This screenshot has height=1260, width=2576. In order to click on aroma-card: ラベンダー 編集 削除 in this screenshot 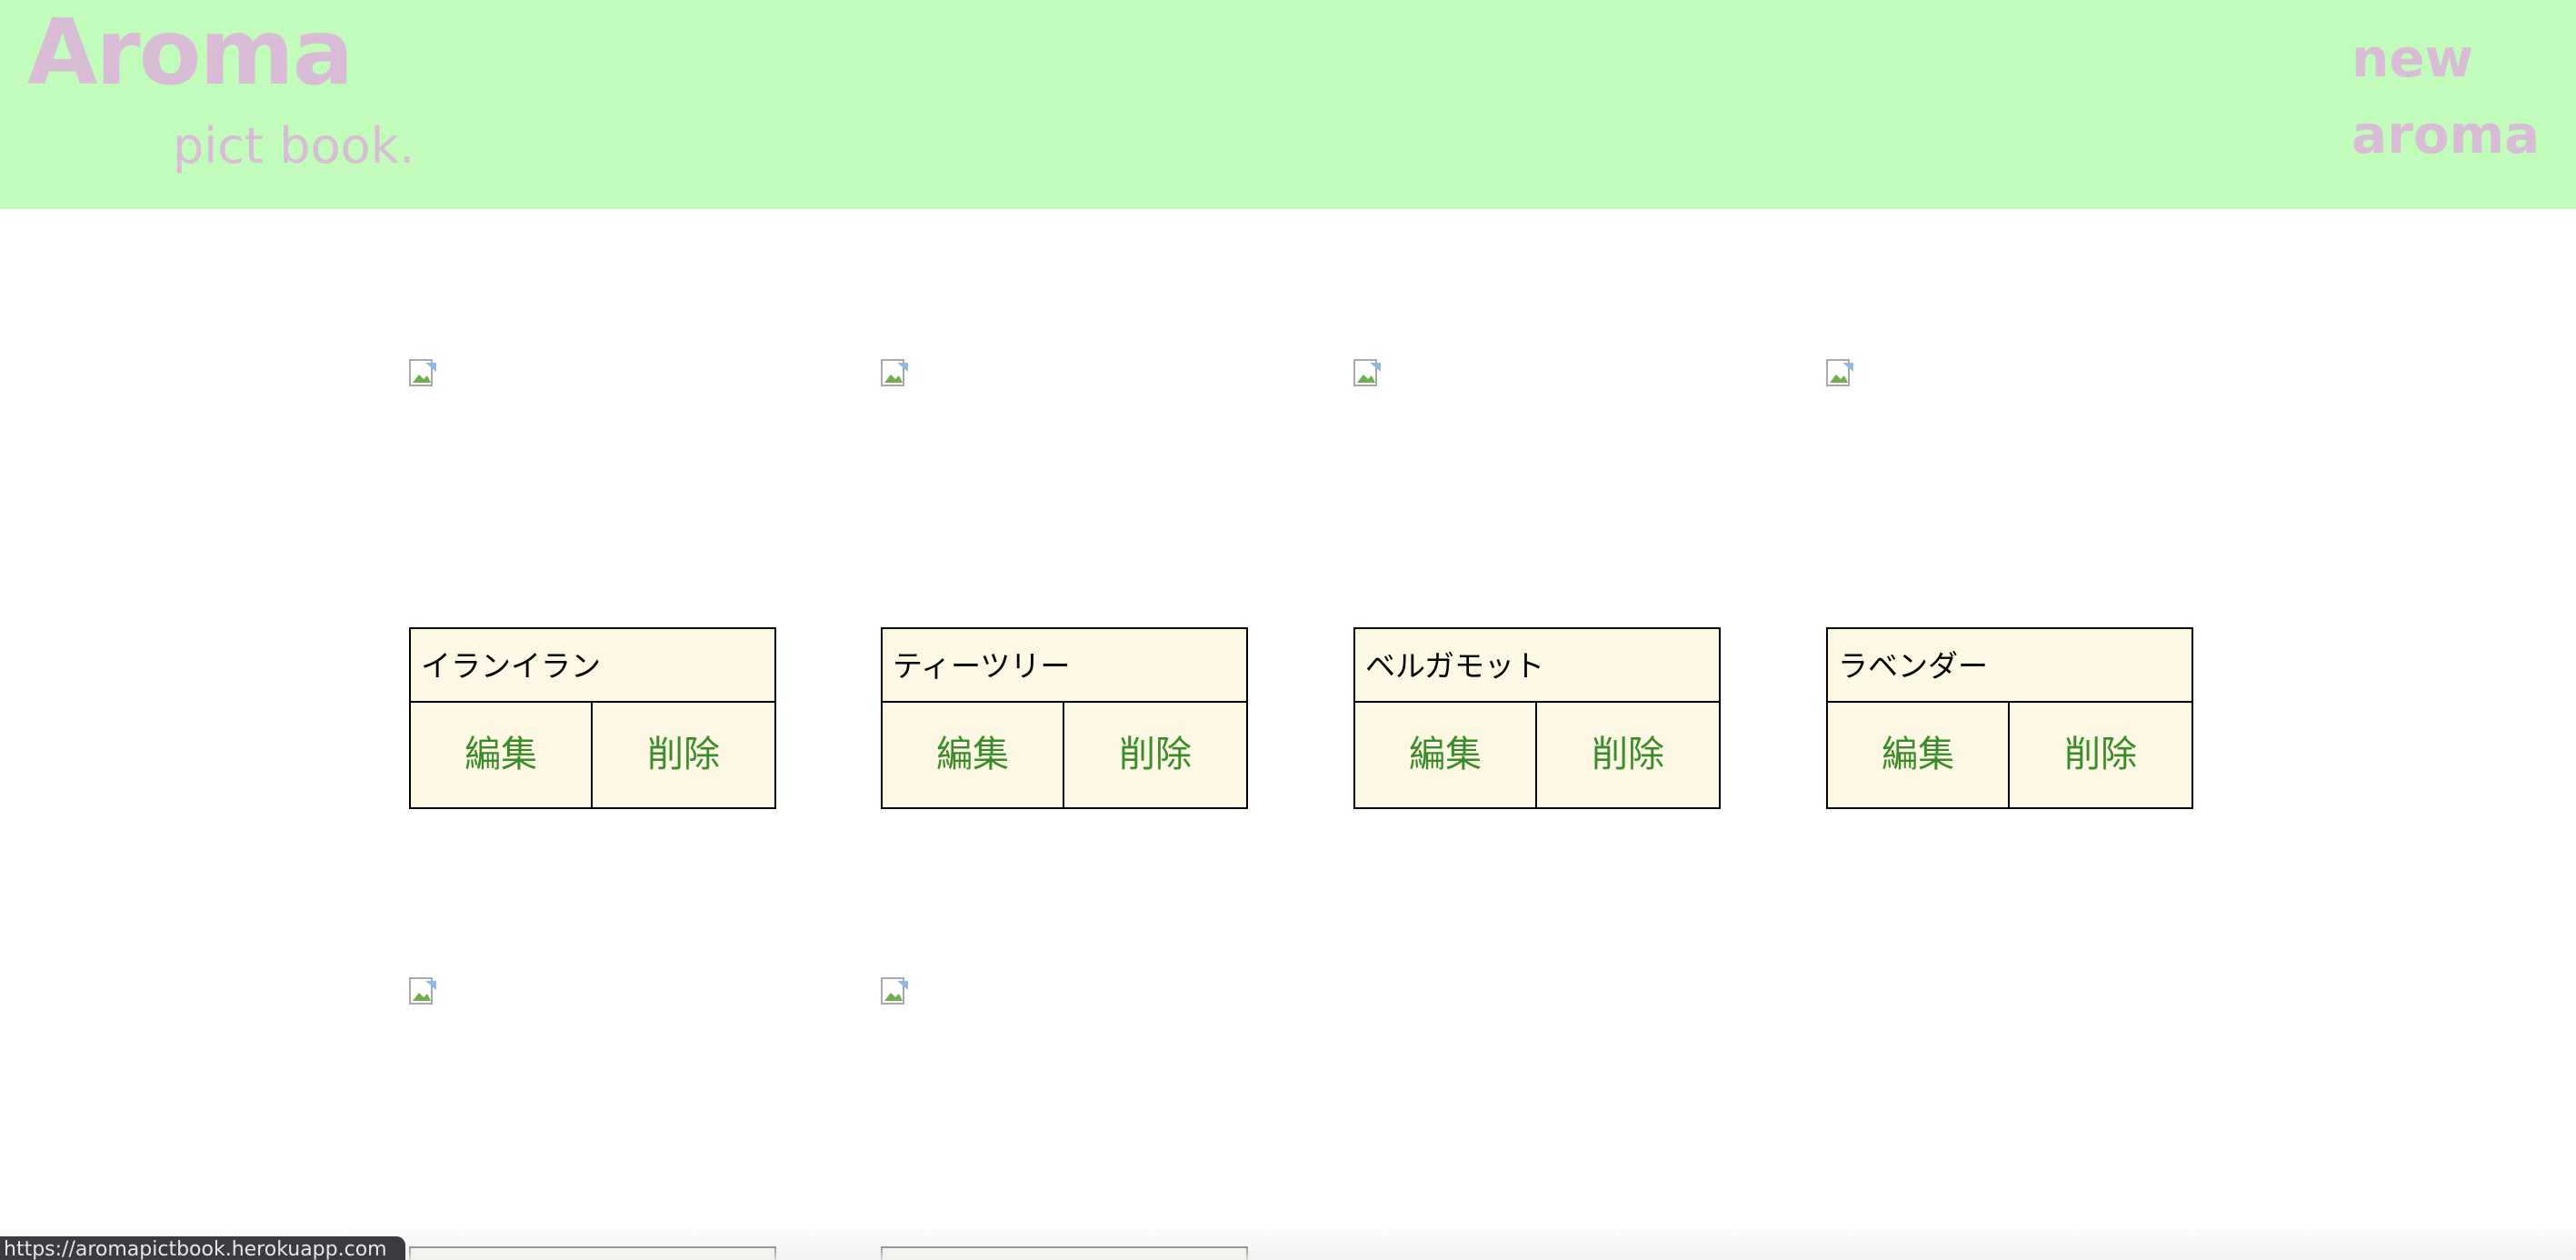, I will do `click(2009, 718)`.